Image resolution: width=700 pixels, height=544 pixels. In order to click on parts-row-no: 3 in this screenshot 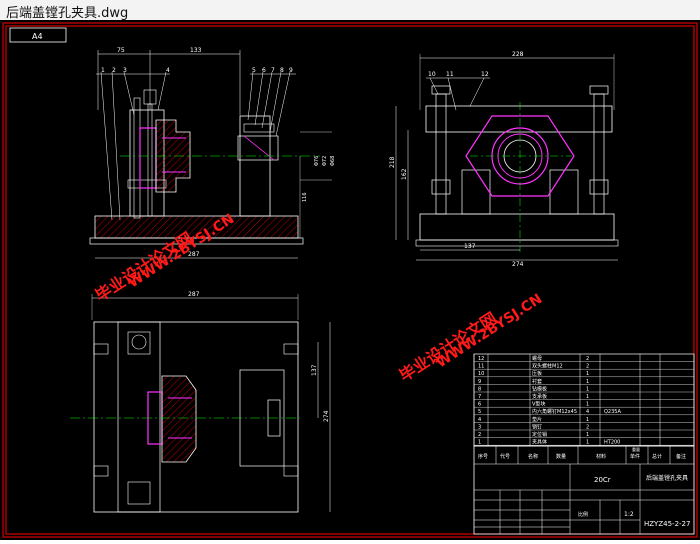, I will do `click(479, 427)`.